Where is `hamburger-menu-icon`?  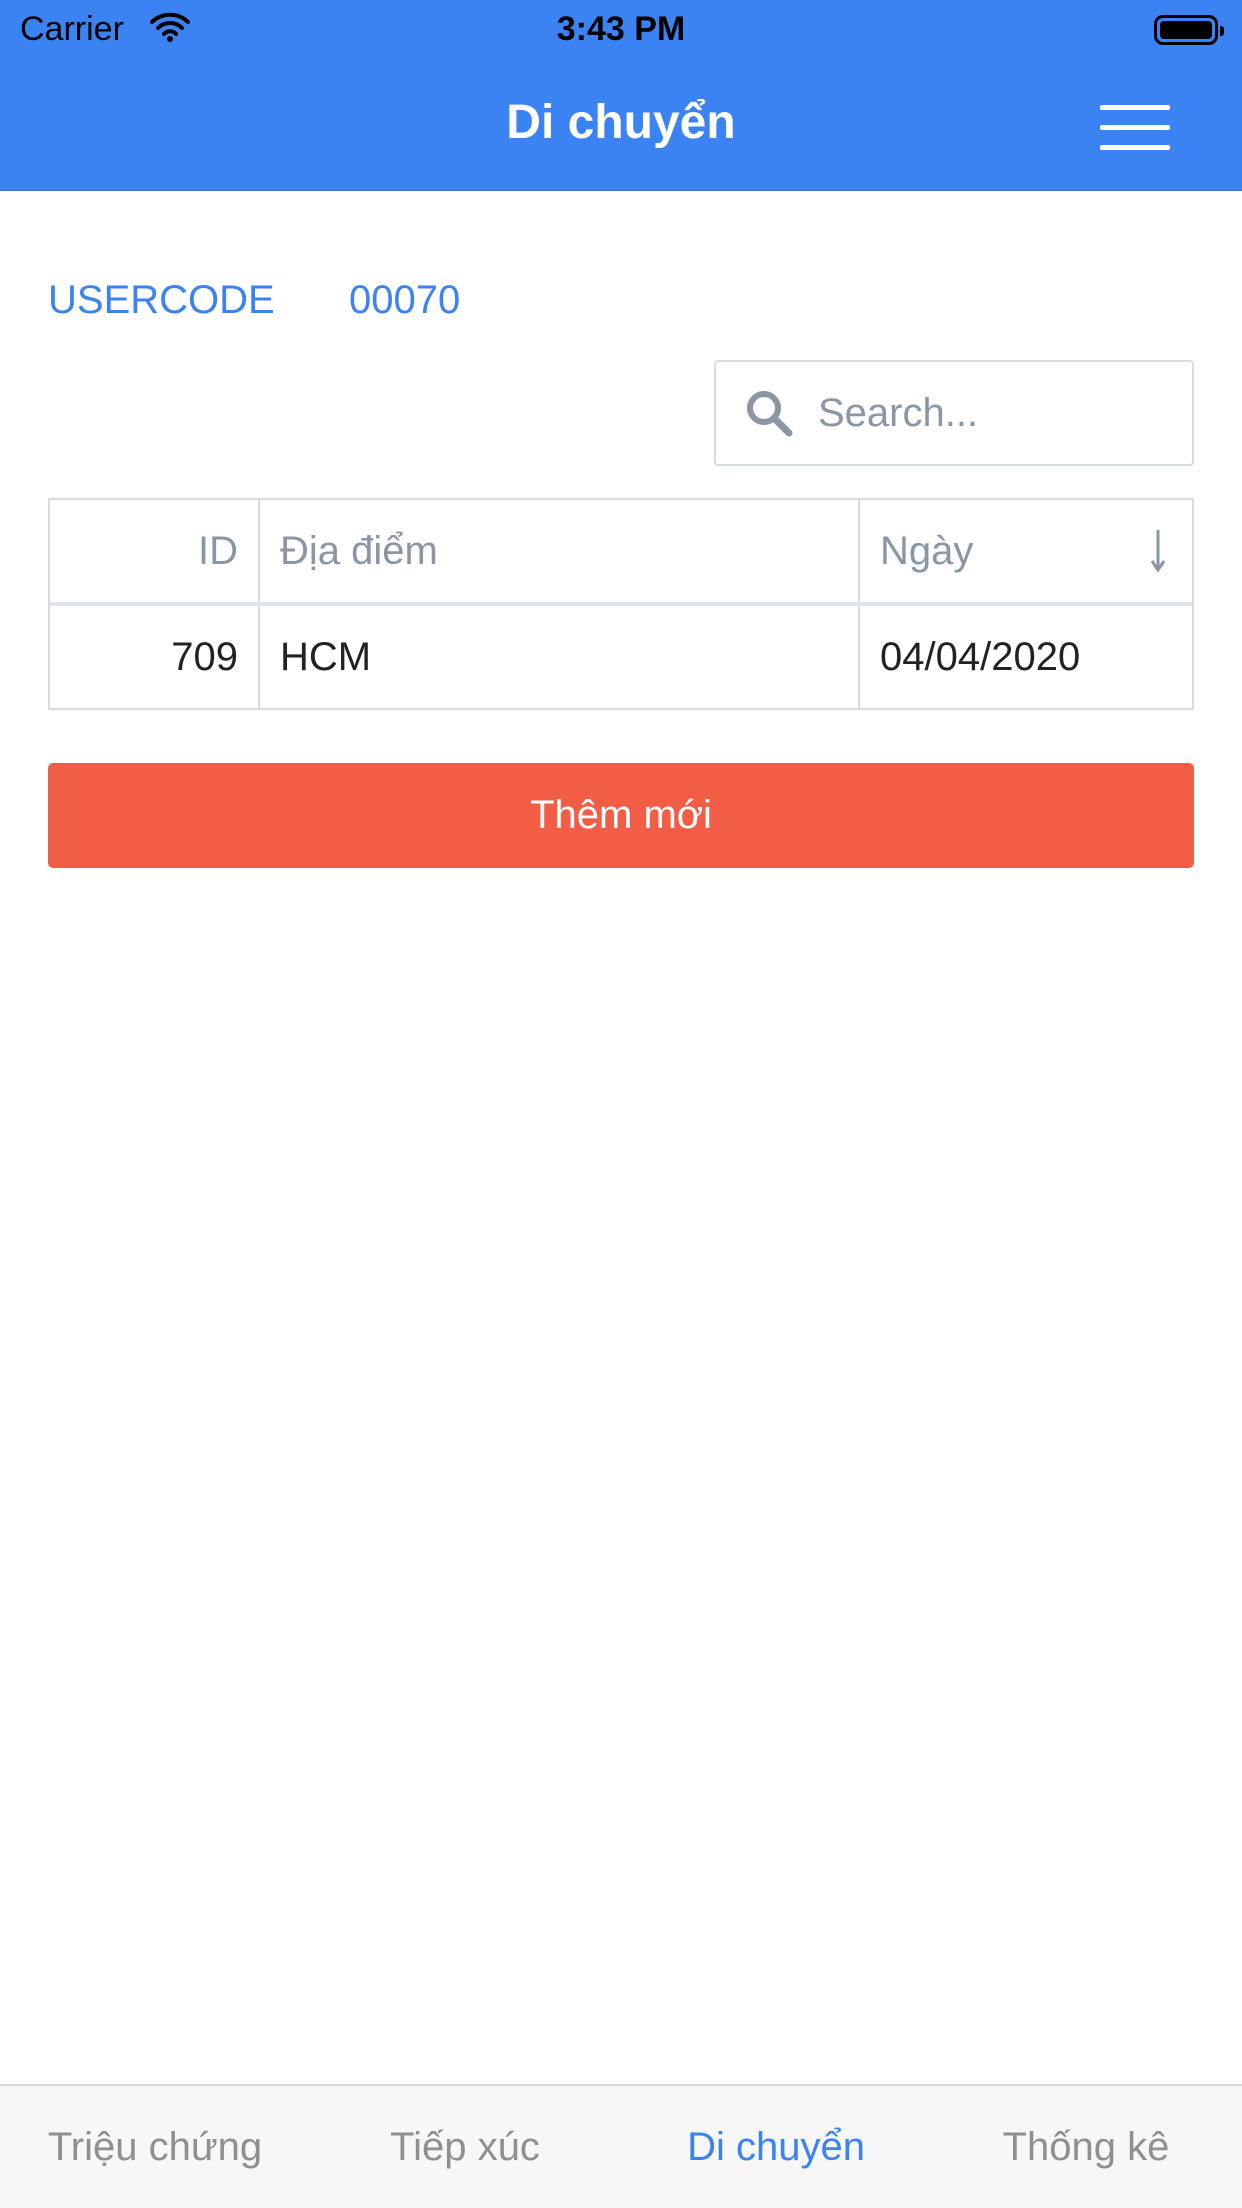
hamburger-menu-icon is located at coordinates (1135, 128).